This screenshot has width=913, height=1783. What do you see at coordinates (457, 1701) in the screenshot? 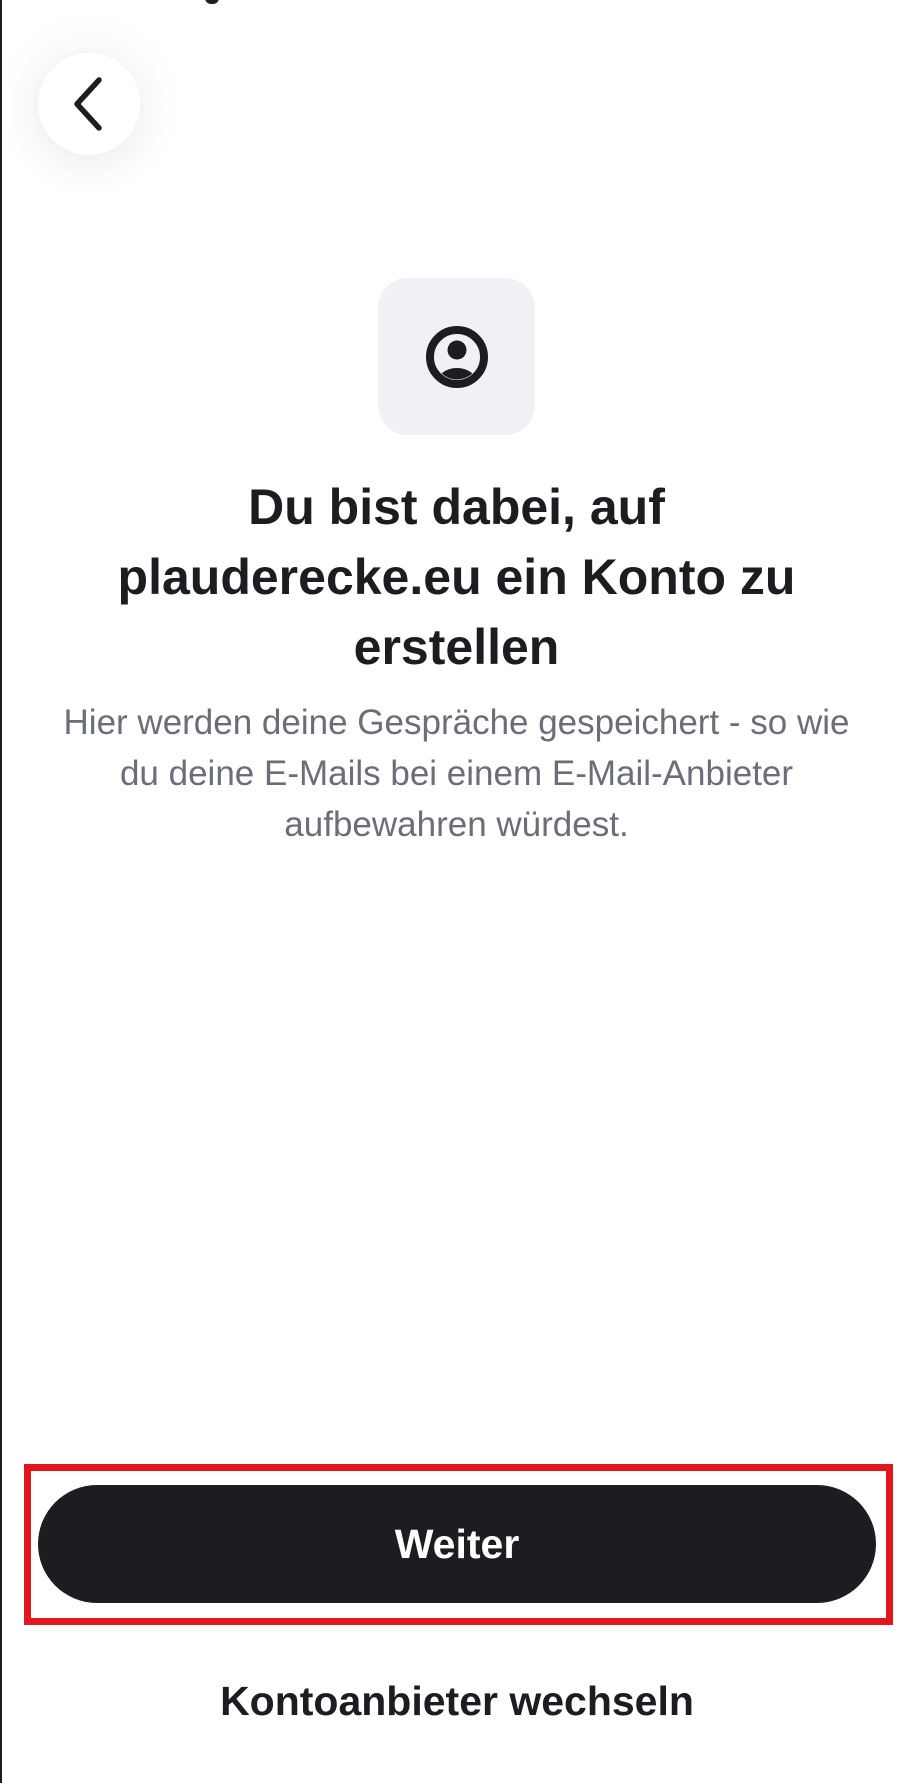
I see `change-provider-button: Kontoanbieter wechseln` at bounding box center [457, 1701].